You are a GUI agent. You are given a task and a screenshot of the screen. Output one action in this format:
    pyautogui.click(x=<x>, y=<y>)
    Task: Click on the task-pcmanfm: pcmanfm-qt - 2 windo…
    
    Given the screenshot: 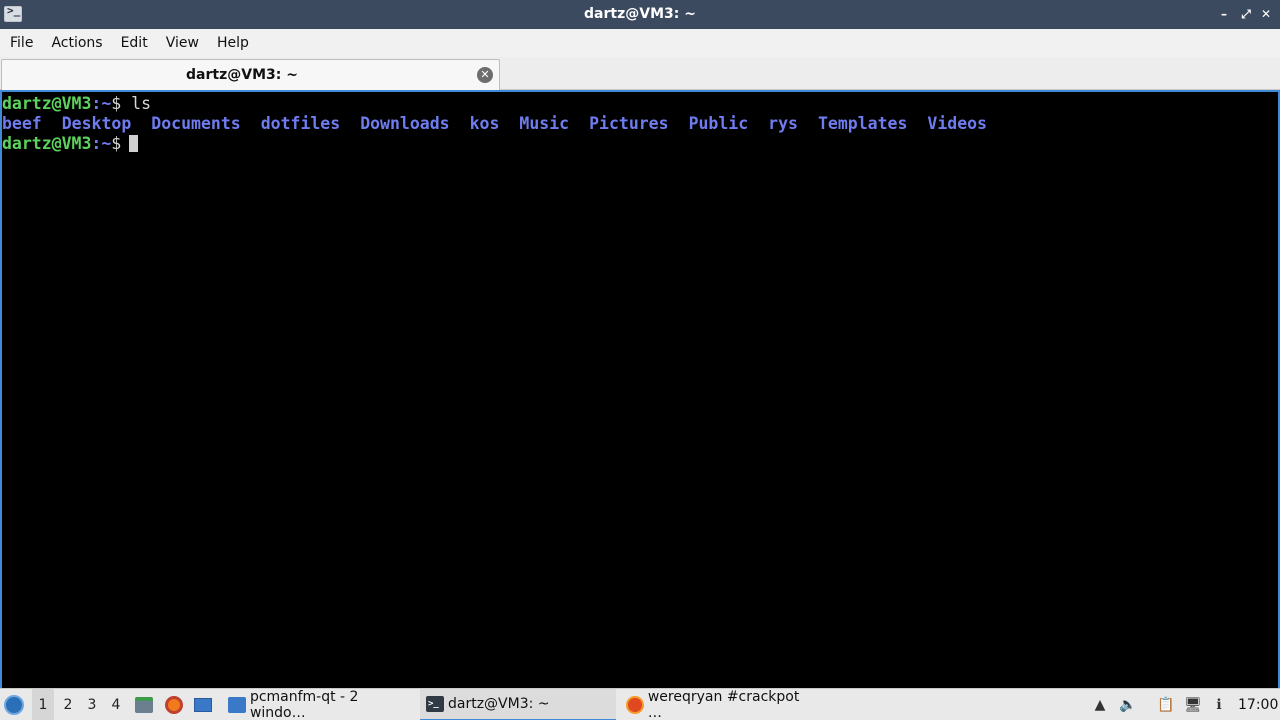 What is the action you would take?
    pyautogui.click(x=320, y=704)
    